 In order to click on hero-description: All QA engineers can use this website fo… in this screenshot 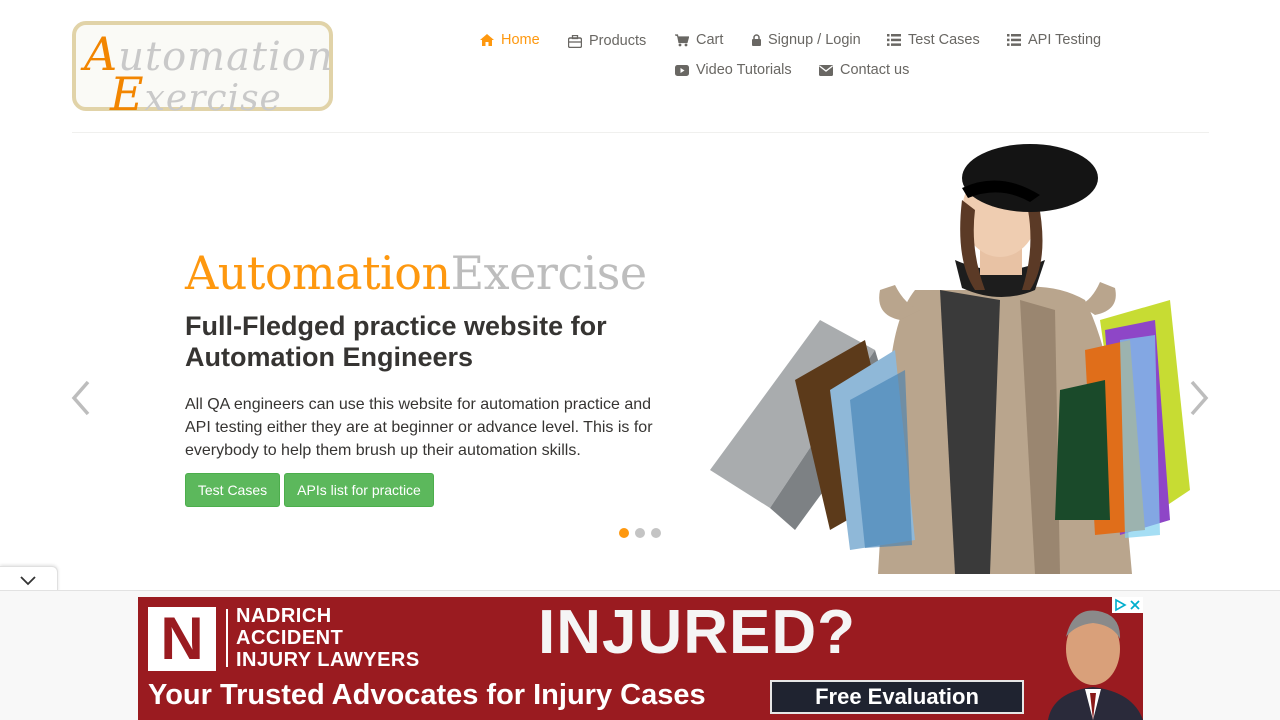, I will do `click(419, 427)`.